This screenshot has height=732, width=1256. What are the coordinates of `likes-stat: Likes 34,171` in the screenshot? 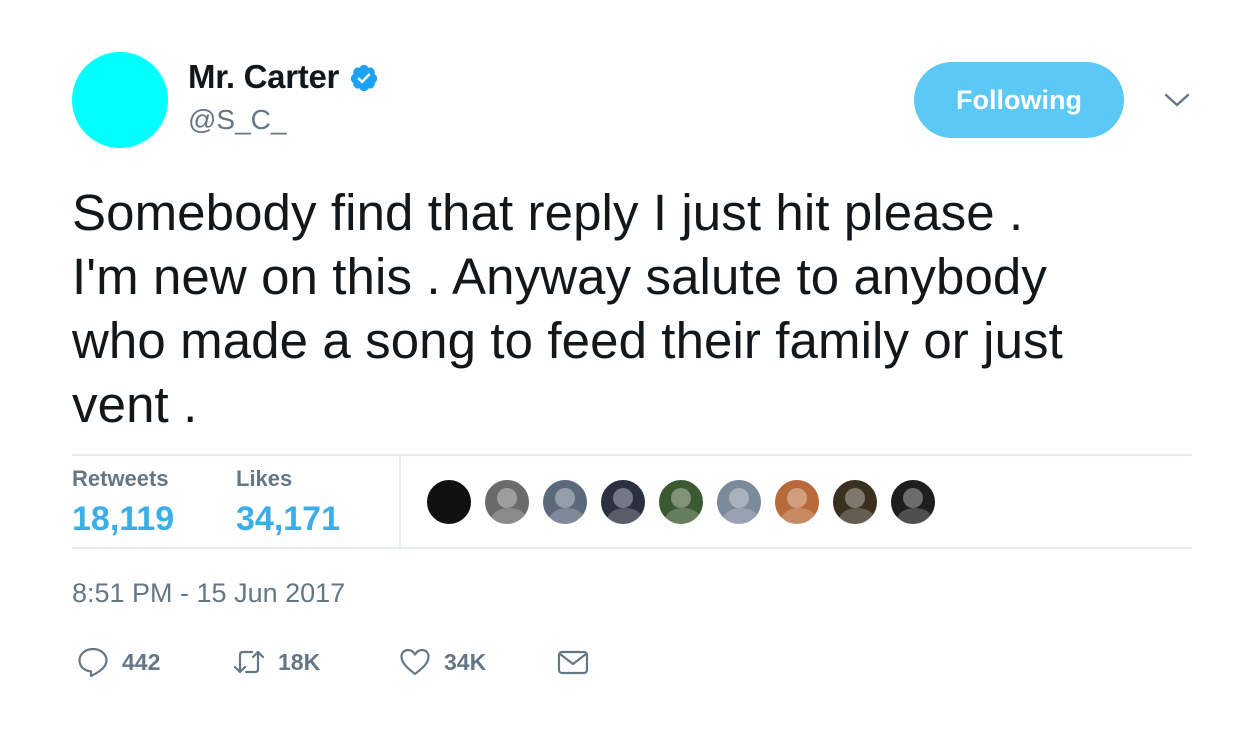 It's located at (288, 502).